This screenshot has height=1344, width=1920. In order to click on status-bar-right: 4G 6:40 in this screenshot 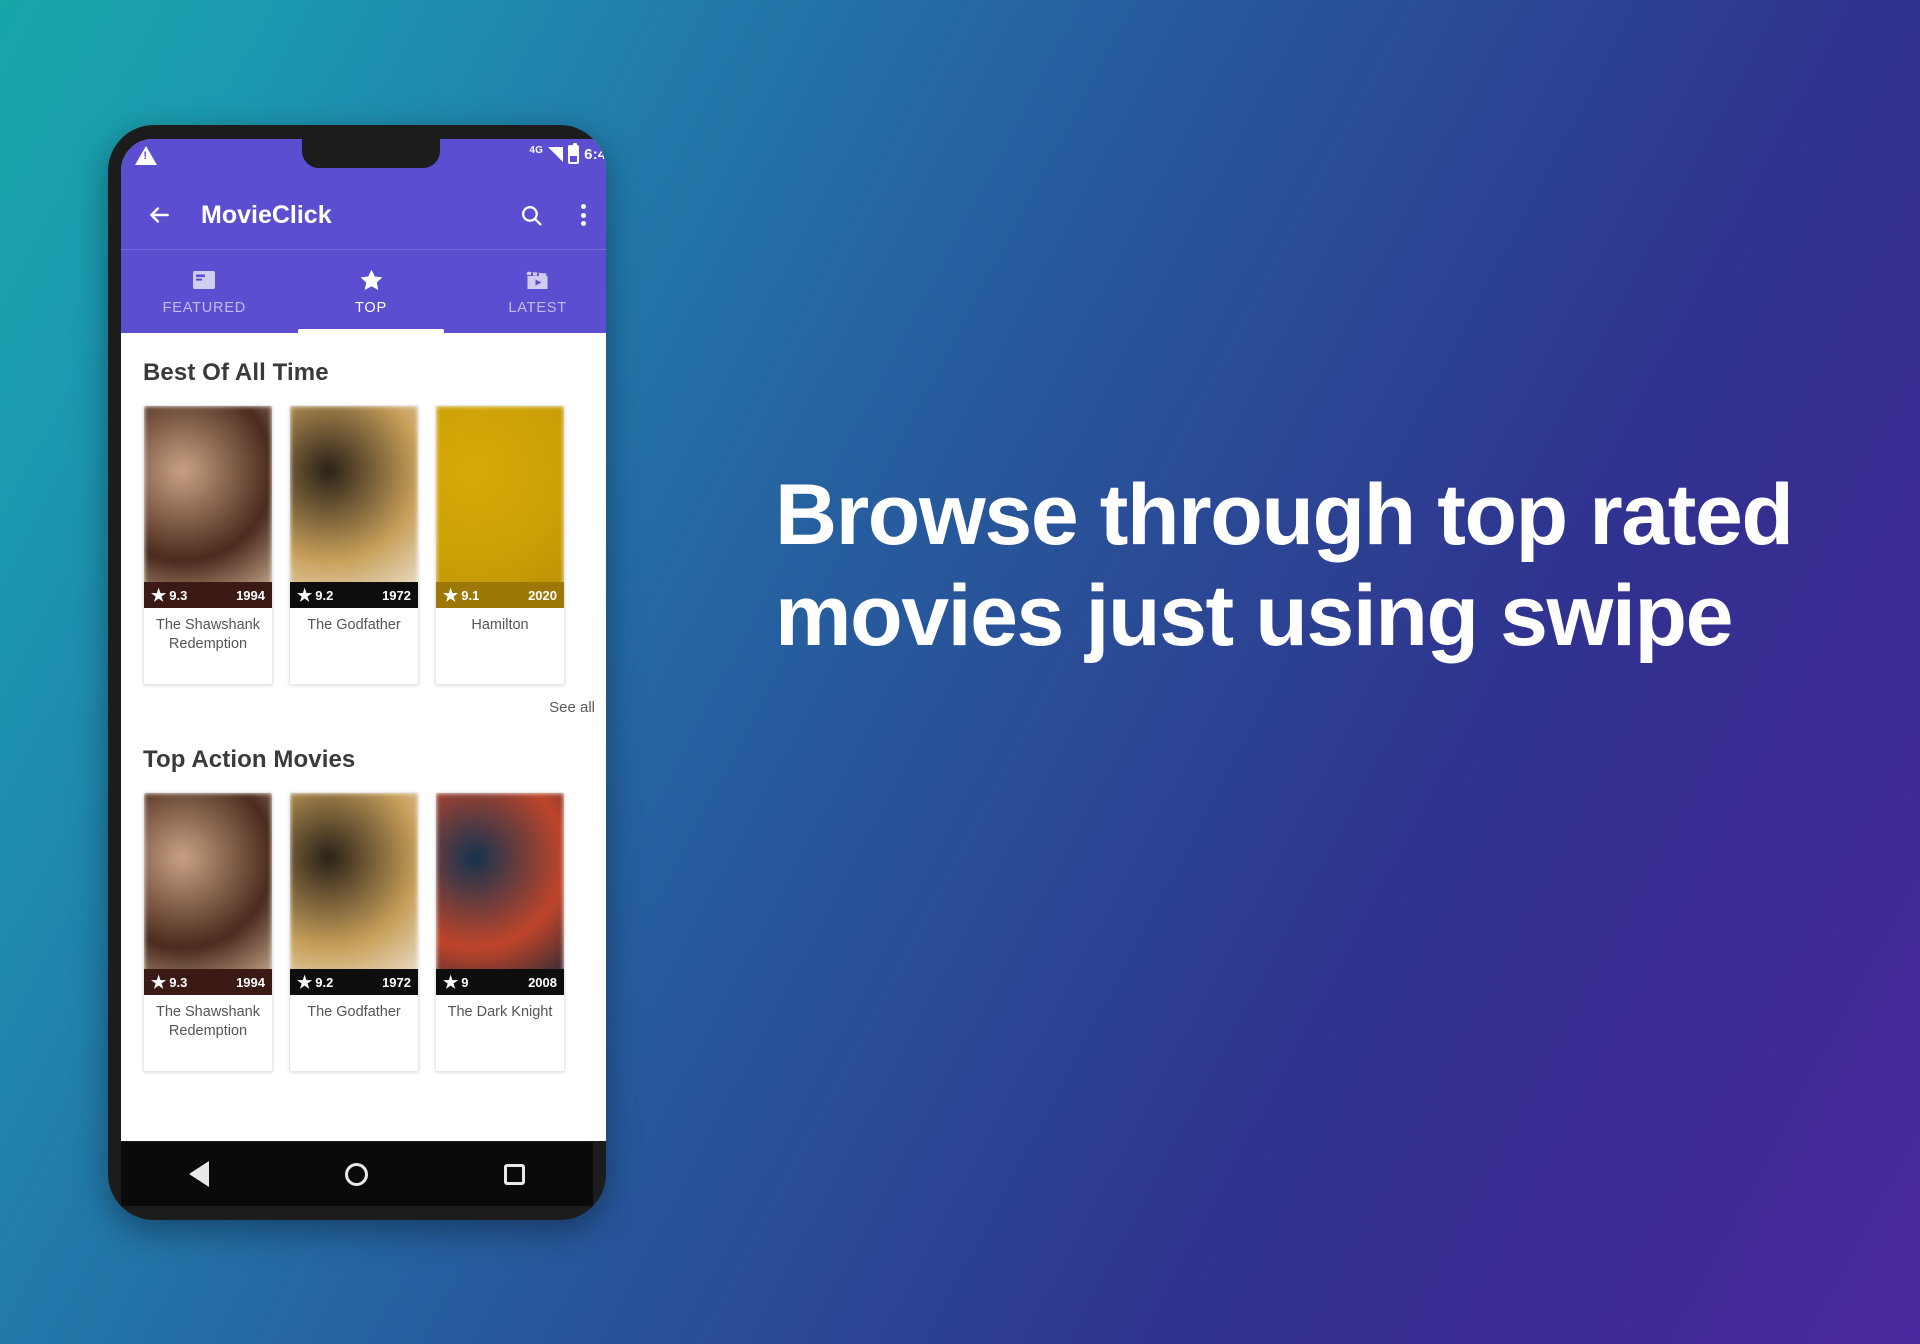, I will do `click(567, 153)`.